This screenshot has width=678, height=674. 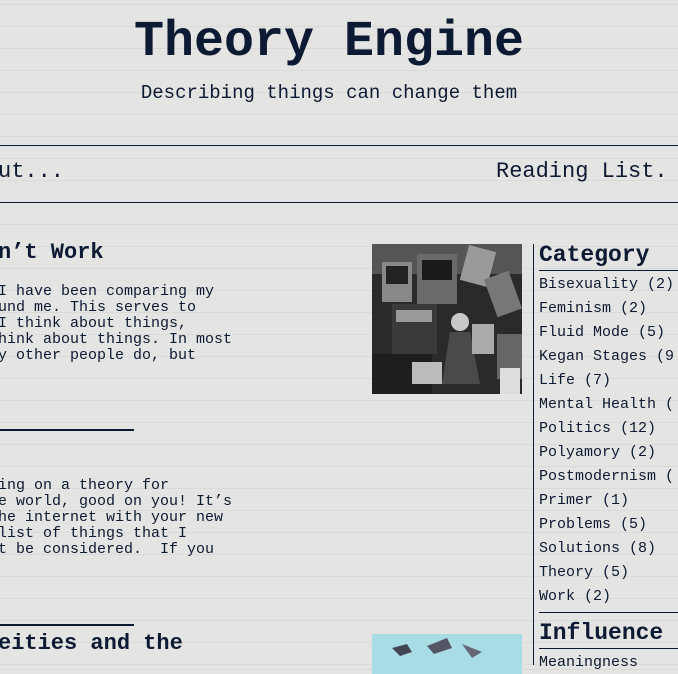 I want to click on influence-link: Meaningness, so click(x=588, y=662).